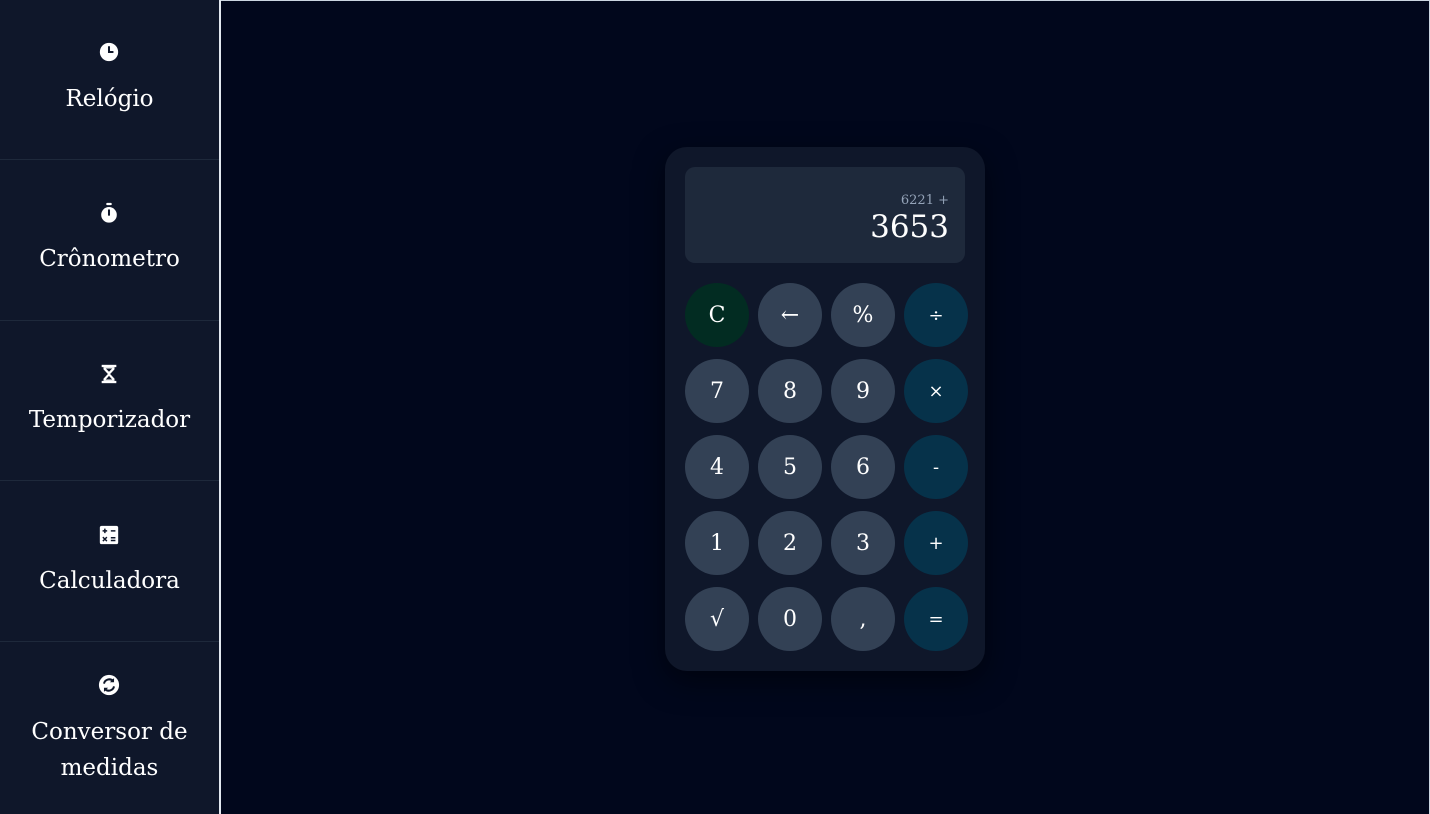 The image size is (1430, 814). I want to click on digit-4-button: 4, so click(717, 467).